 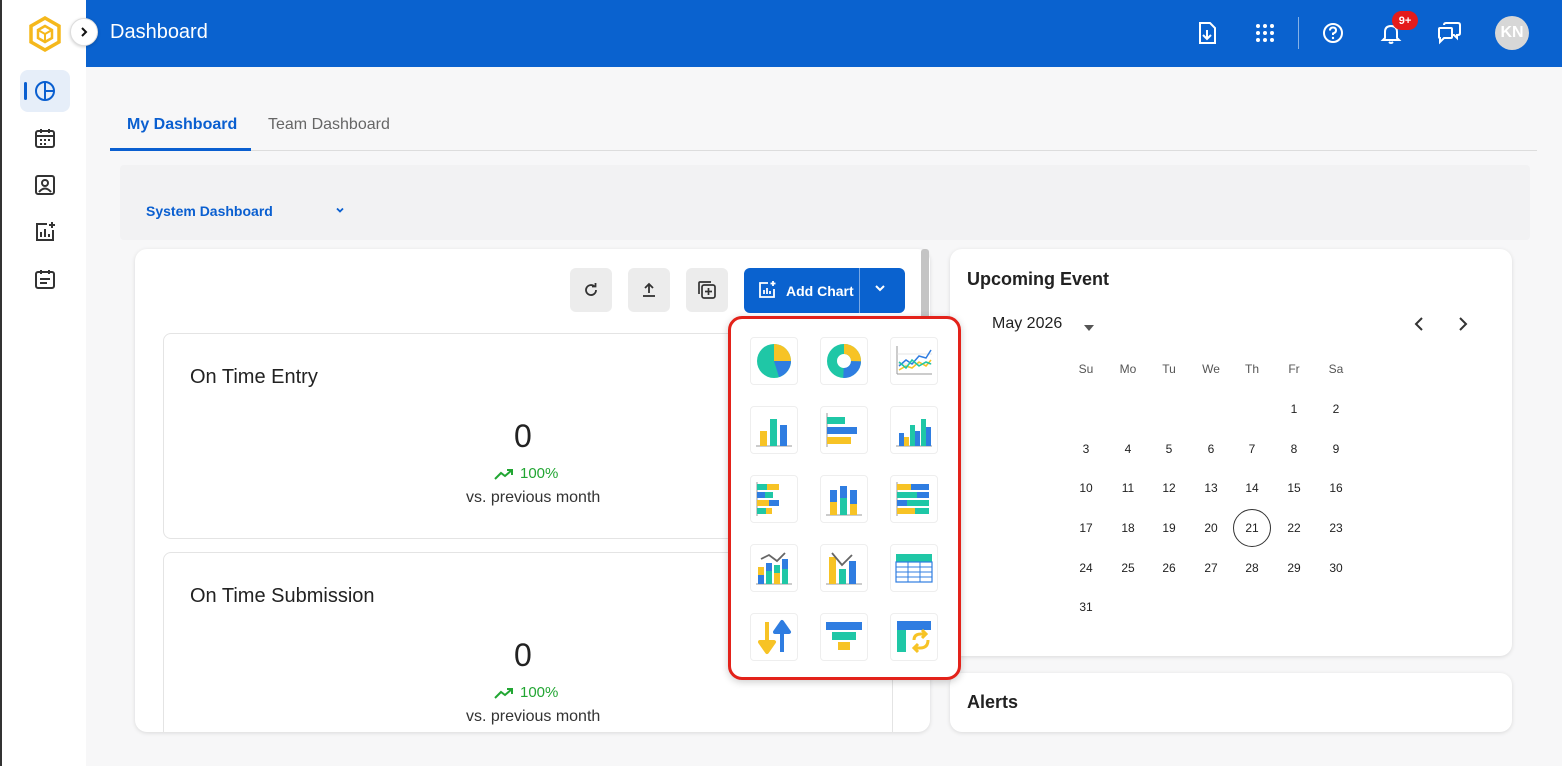 I want to click on weekday-label: Fr, so click(x=1294, y=369).